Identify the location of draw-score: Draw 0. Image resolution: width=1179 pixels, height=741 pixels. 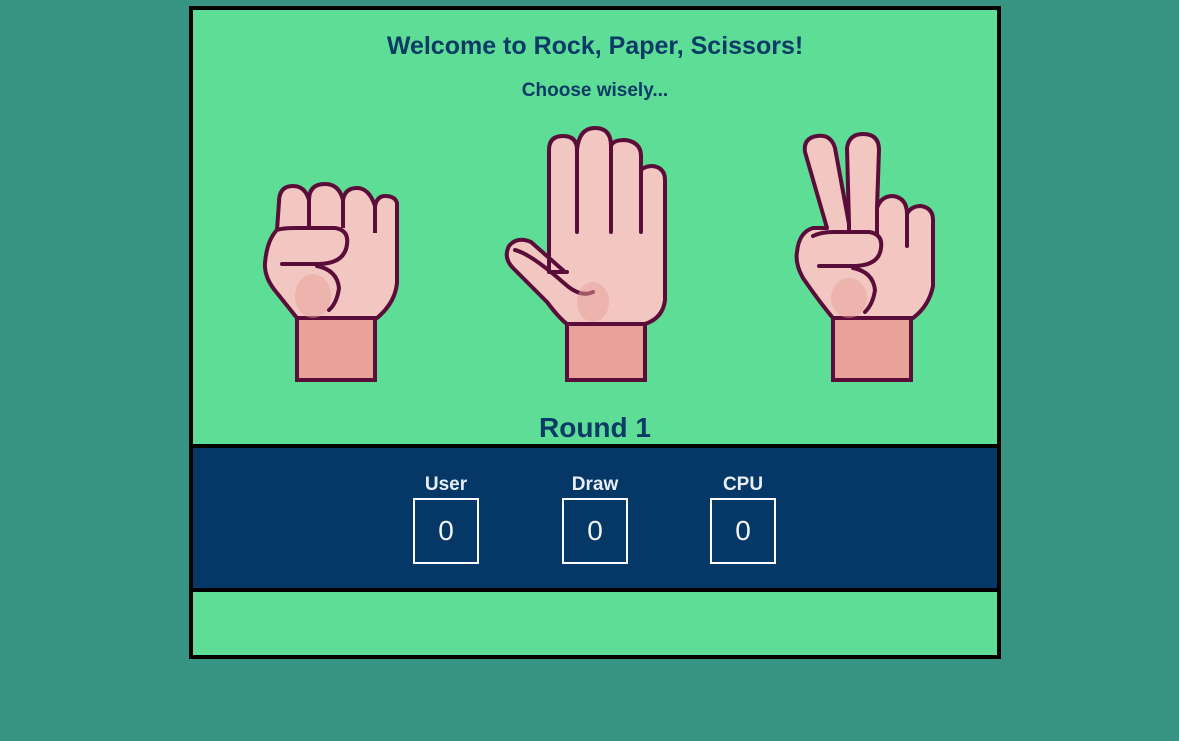
(595, 519).